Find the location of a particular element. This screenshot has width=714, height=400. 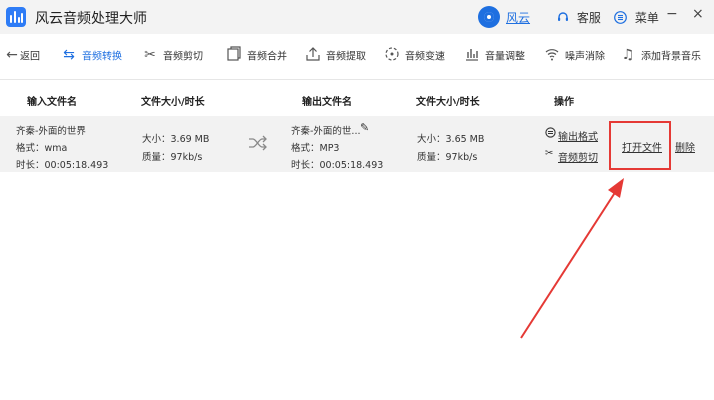

tool-audio-convert: ⇆ 音频转换 is located at coordinates (91, 57).